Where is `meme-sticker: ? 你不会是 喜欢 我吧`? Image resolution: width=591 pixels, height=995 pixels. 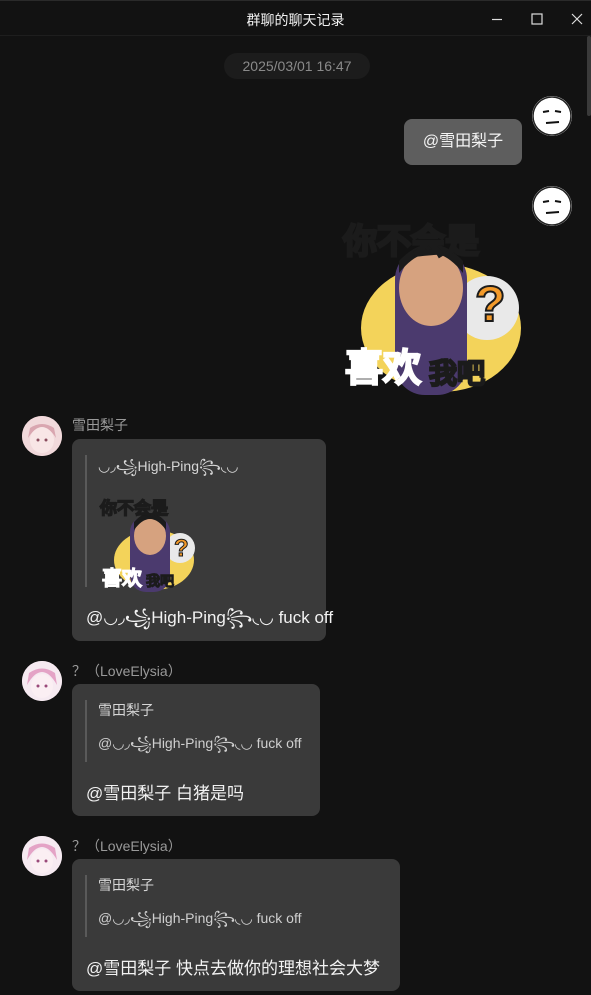
meme-sticker: ? 你不会是 喜欢 我吧 is located at coordinates (430, 300).